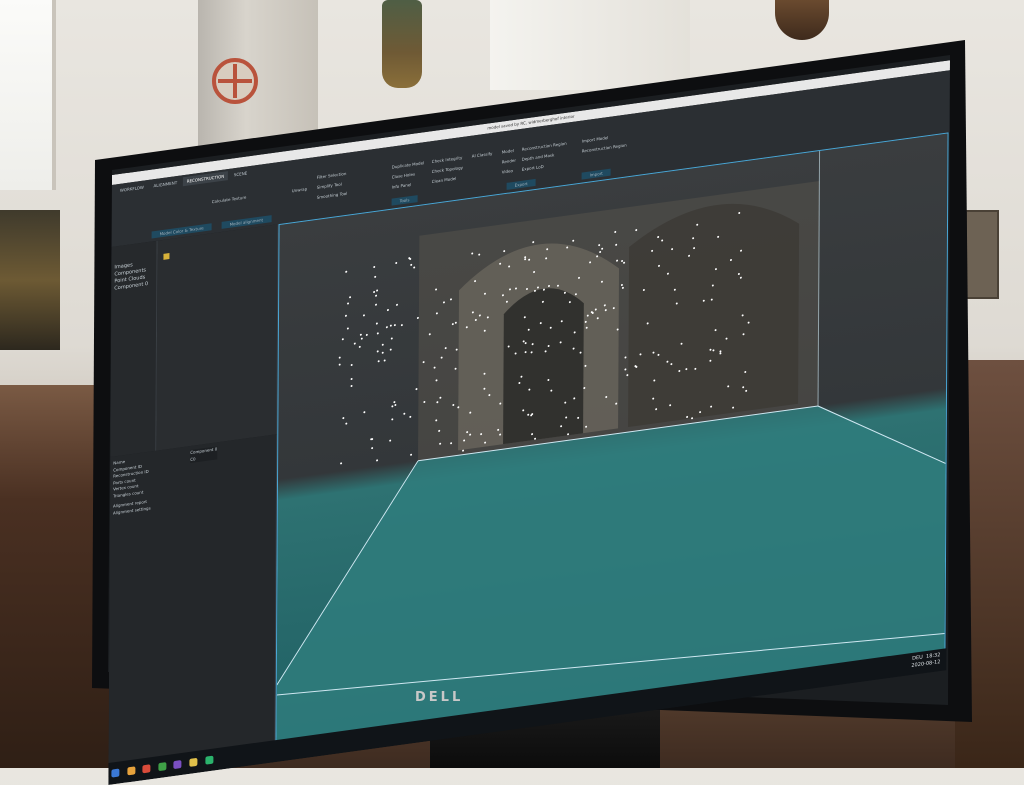 The width and height of the screenshot is (1024, 785). What do you see at coordinates (193, 762) in the screenshot?
I see `folder-icon` at bounding box center [193, 762].